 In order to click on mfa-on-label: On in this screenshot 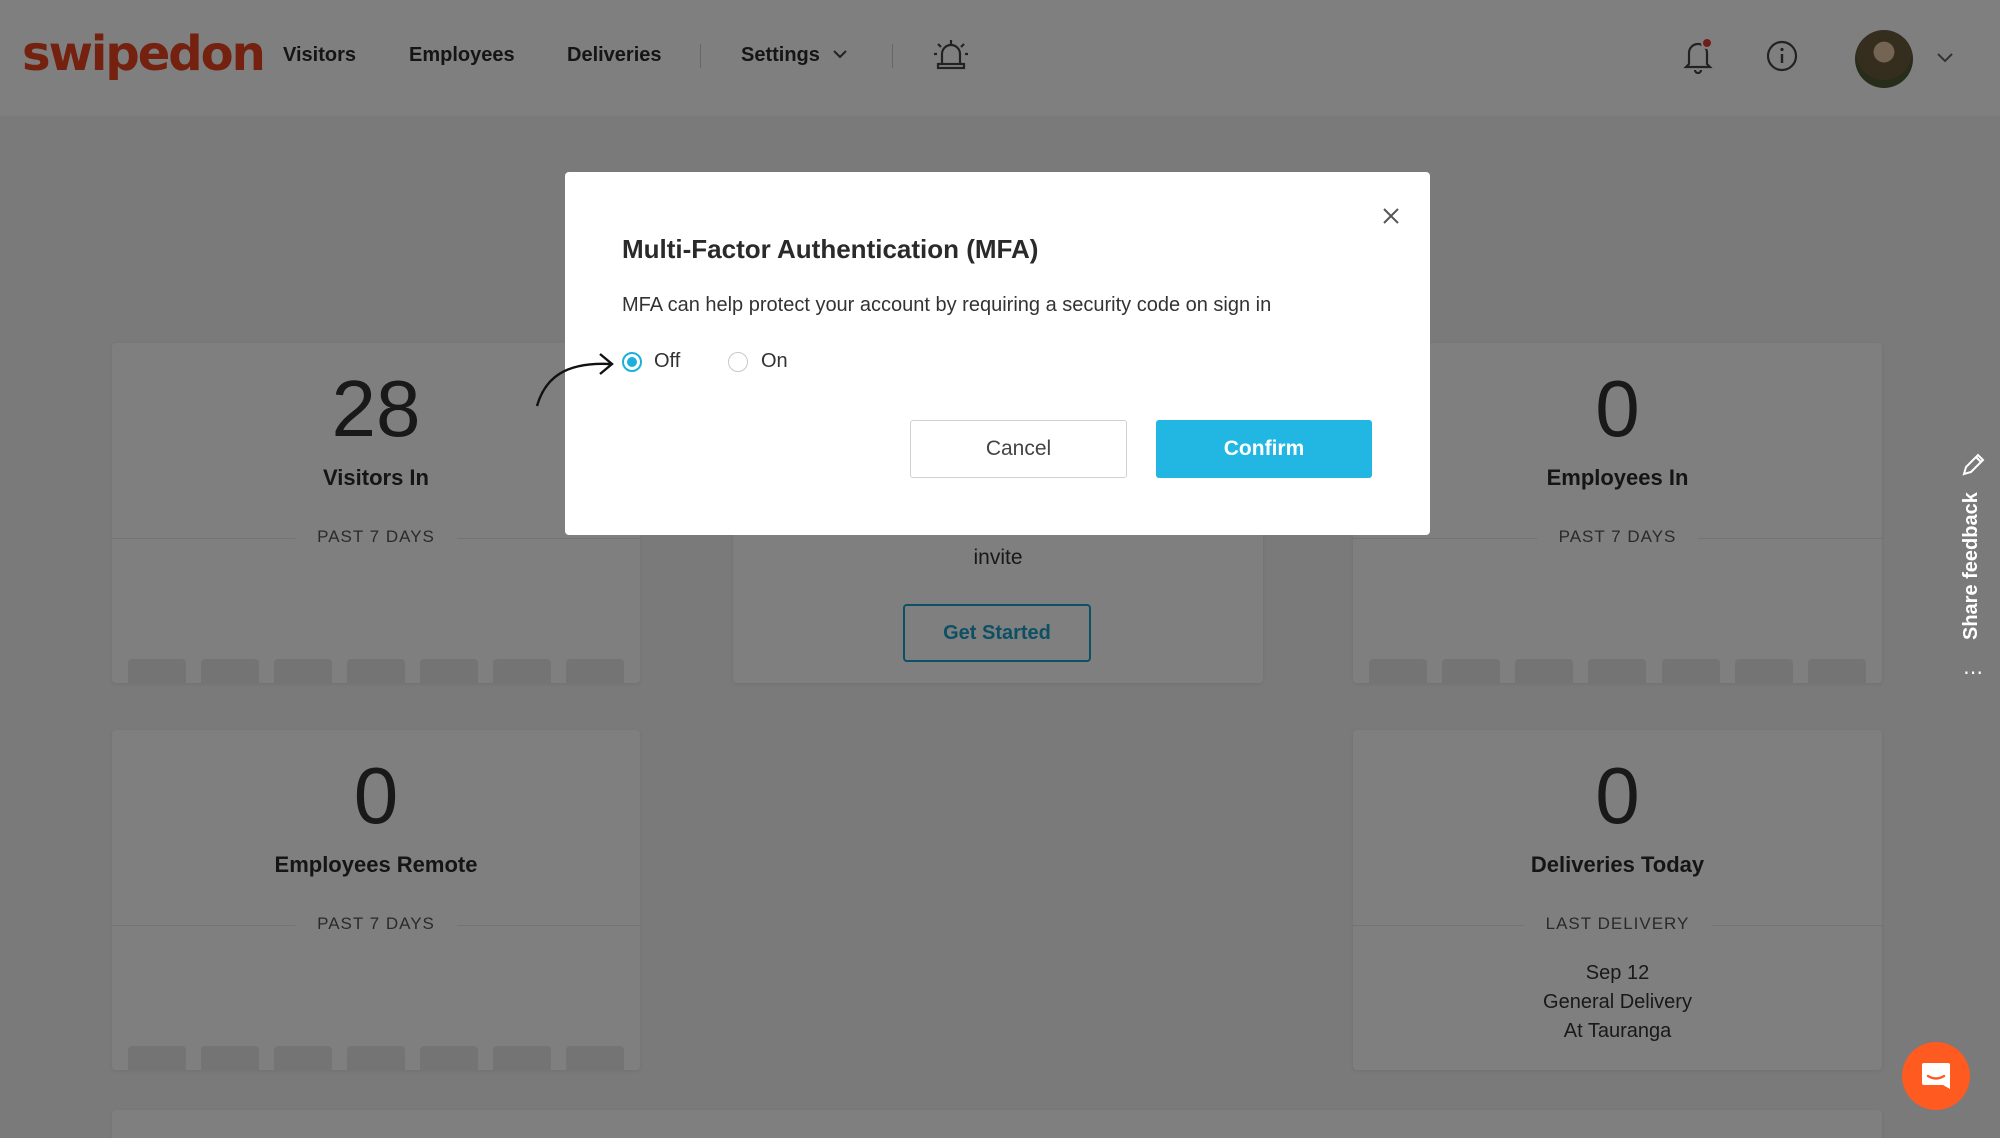, I will do `click(774, 361)`.